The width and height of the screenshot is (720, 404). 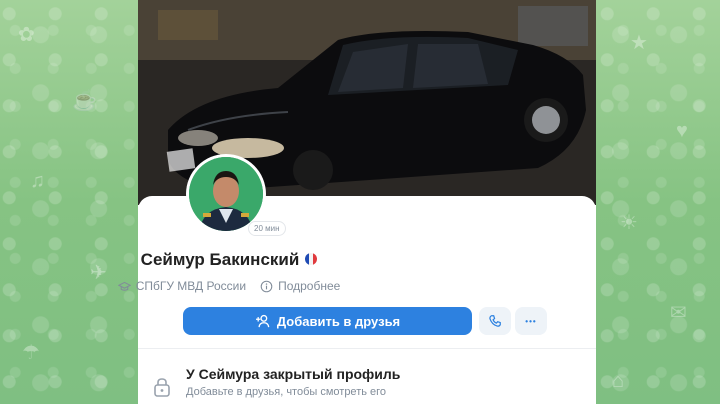 What do you see at coordinates (367, 348) in the screenshot?
I see `section-divider` at bounding box center [367, 348].